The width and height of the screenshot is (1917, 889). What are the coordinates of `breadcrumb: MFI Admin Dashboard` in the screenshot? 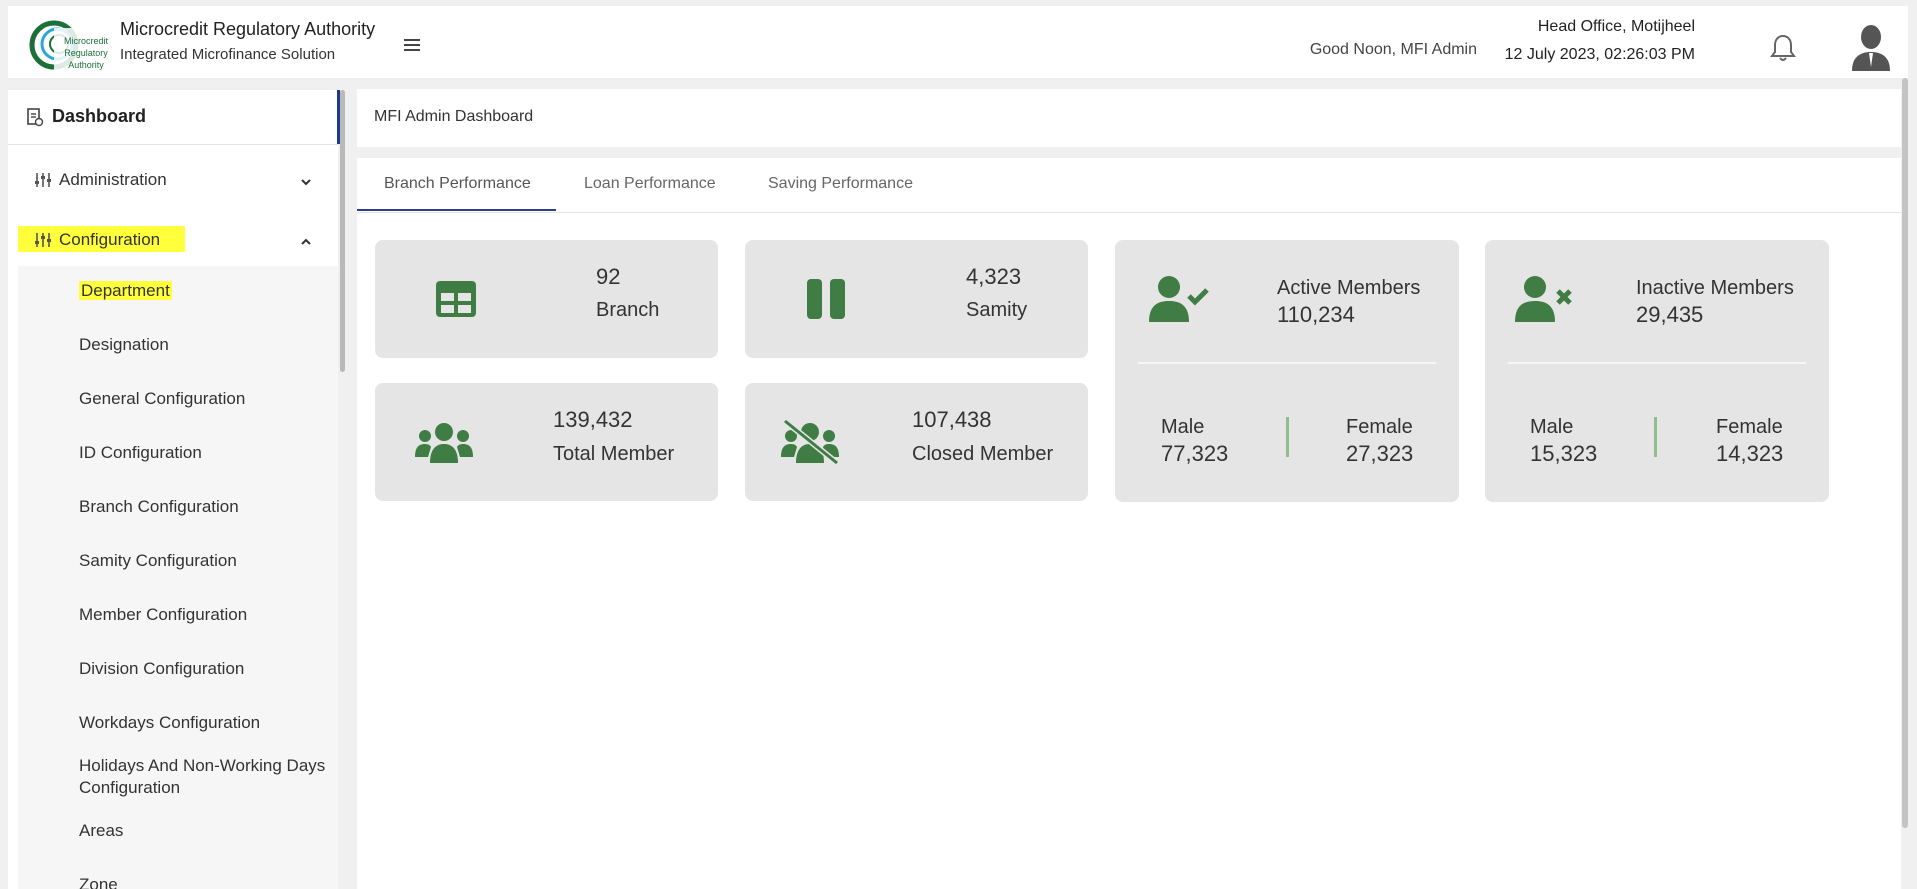 It's located at (1129, 118).